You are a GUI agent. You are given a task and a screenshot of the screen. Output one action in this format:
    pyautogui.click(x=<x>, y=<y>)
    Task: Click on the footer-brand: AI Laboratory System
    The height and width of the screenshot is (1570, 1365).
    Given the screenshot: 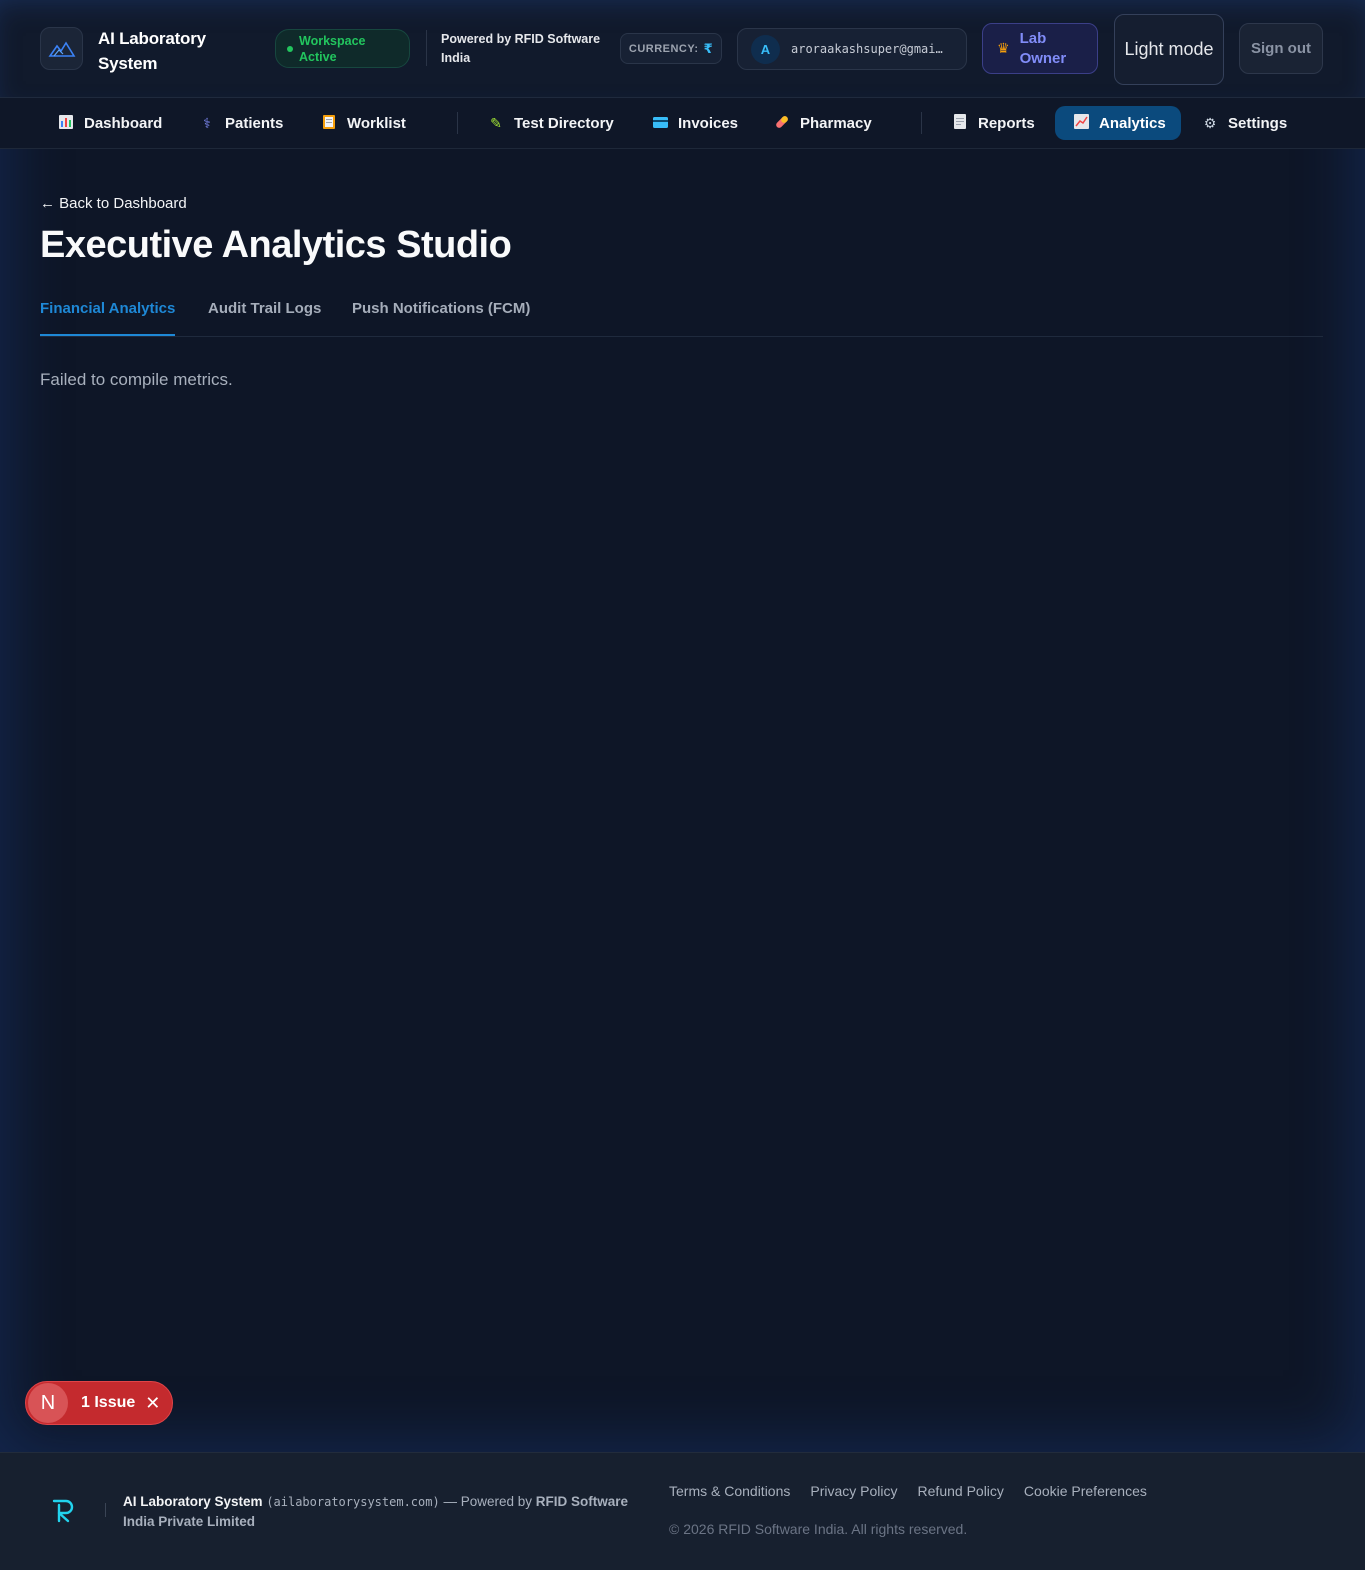 What is the action you would take?
    pyautogui.click(x=193, y=1501)
    